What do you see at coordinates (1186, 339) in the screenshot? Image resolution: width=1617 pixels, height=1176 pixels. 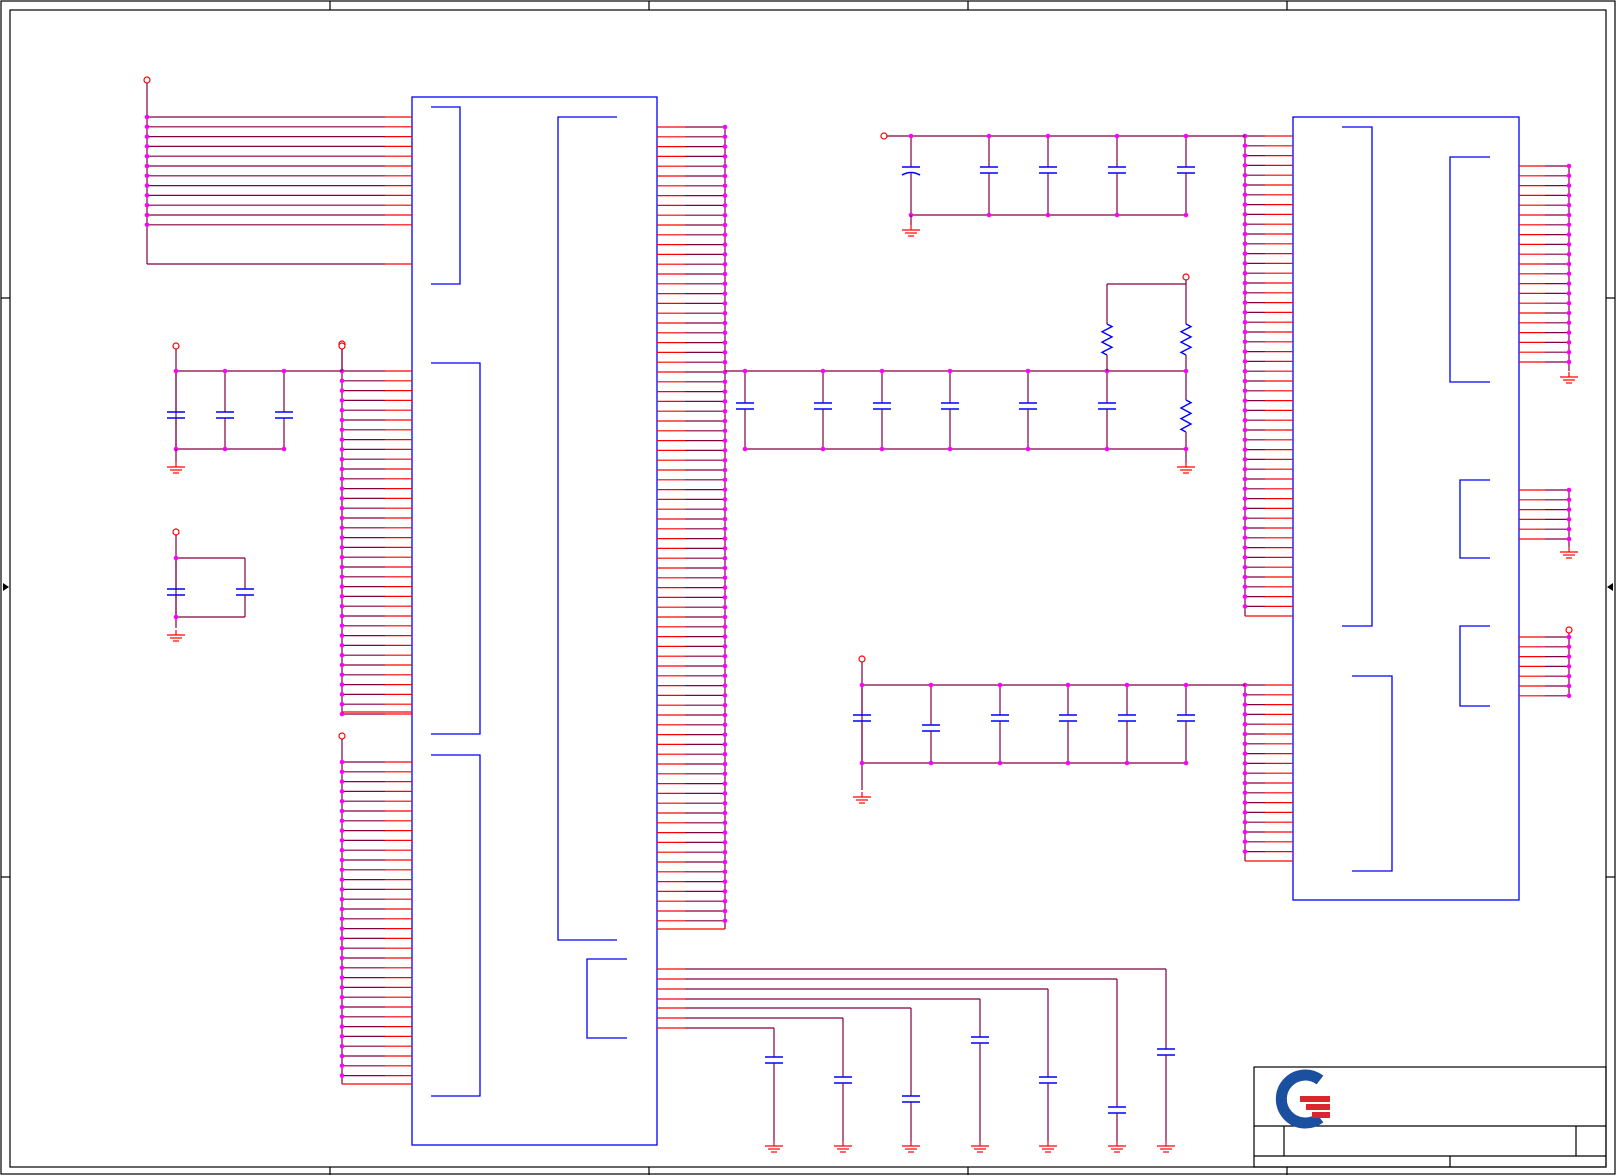 I see `resistor` at bounding box center [1186, 339].